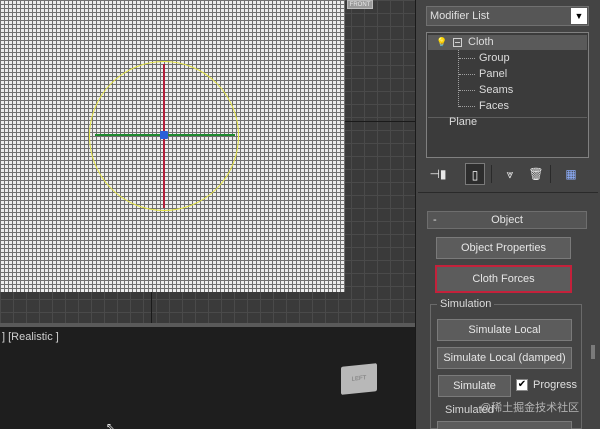  What do you see at coordinates (505, 122) in the screenshot?
I see `stack-item-plane: Plane` at bounding box center [505, 122].